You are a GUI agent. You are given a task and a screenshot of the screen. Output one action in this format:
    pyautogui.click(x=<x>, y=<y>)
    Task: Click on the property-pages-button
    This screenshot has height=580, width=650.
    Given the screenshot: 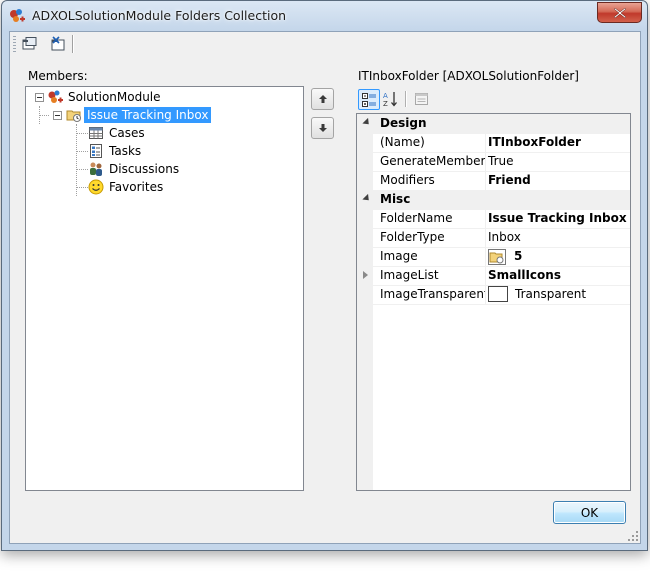 What is the action you would take?
    pyautogui.click(x=421, y=99)
    